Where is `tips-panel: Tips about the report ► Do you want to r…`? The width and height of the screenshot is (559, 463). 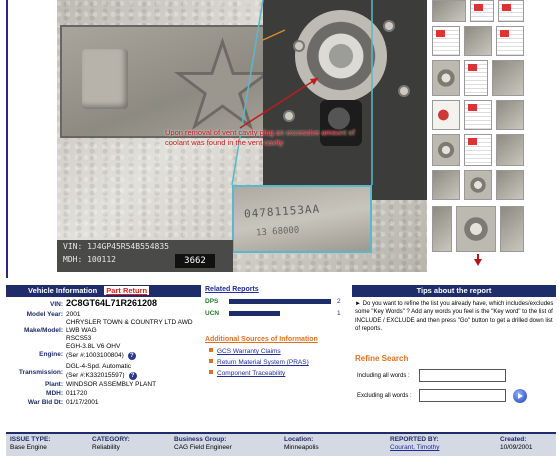 tips-panel: Tips about the report ► Do you want to r… is located at coordinates (454, 355).